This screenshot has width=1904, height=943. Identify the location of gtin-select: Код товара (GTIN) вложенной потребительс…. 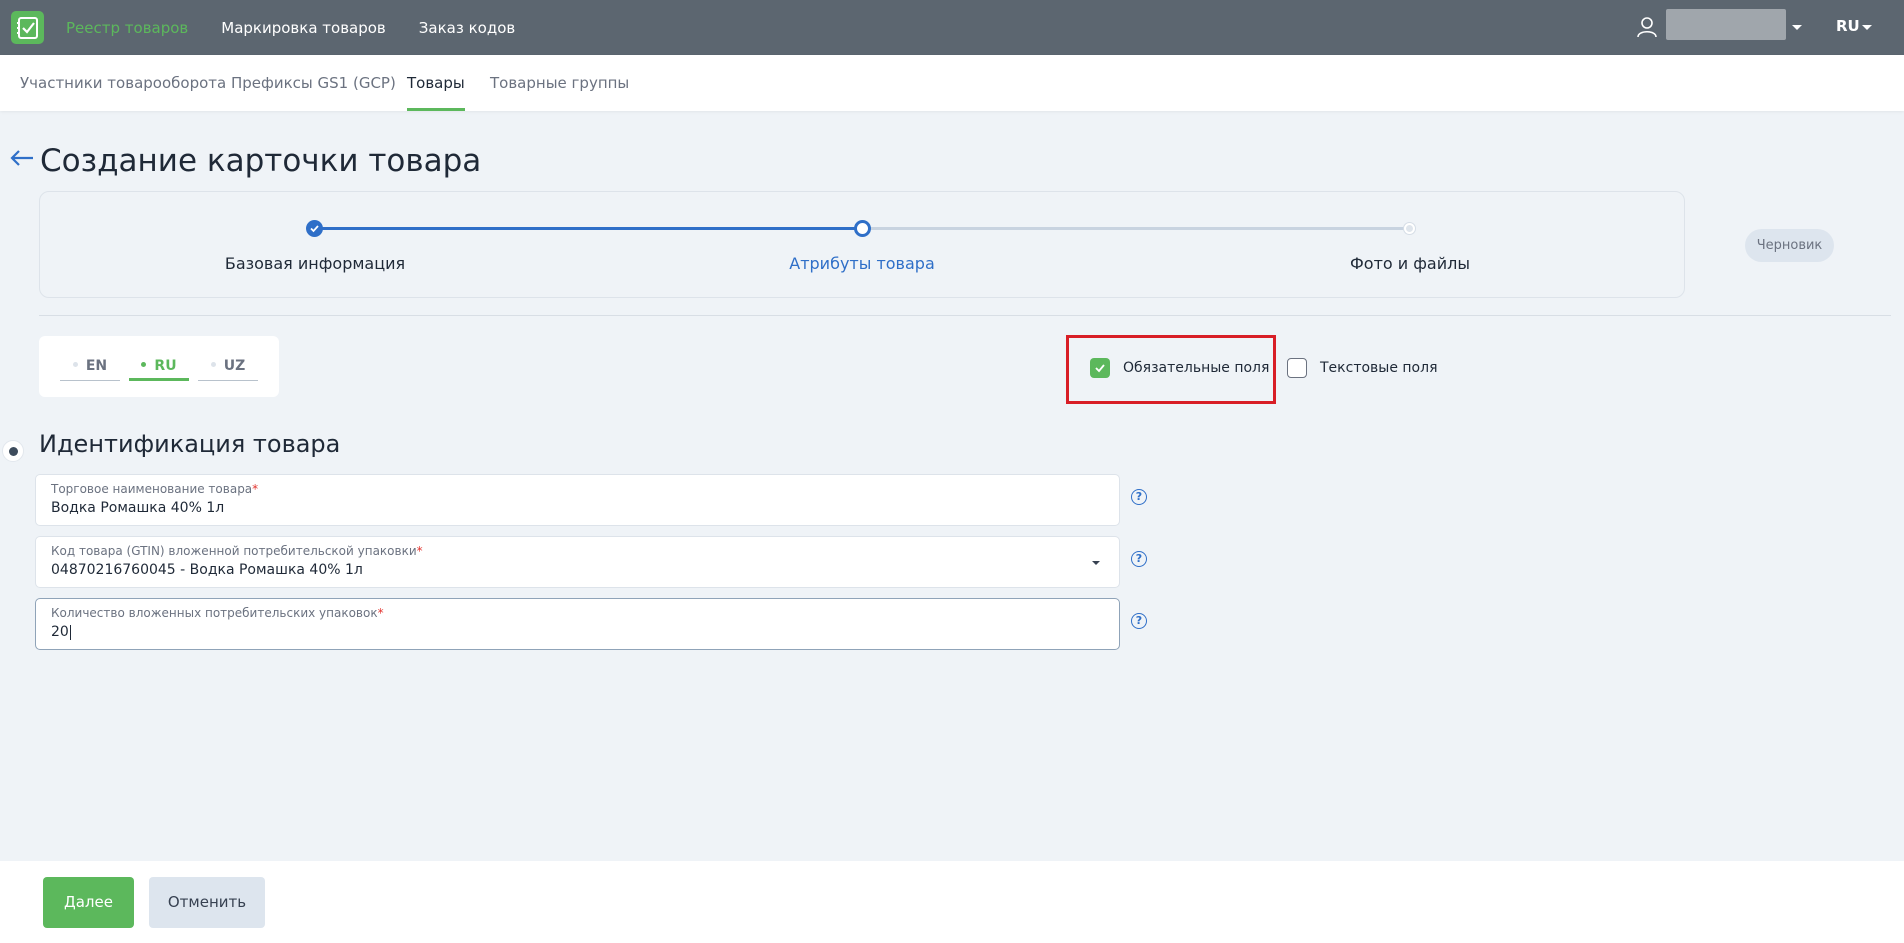
(577, 562).